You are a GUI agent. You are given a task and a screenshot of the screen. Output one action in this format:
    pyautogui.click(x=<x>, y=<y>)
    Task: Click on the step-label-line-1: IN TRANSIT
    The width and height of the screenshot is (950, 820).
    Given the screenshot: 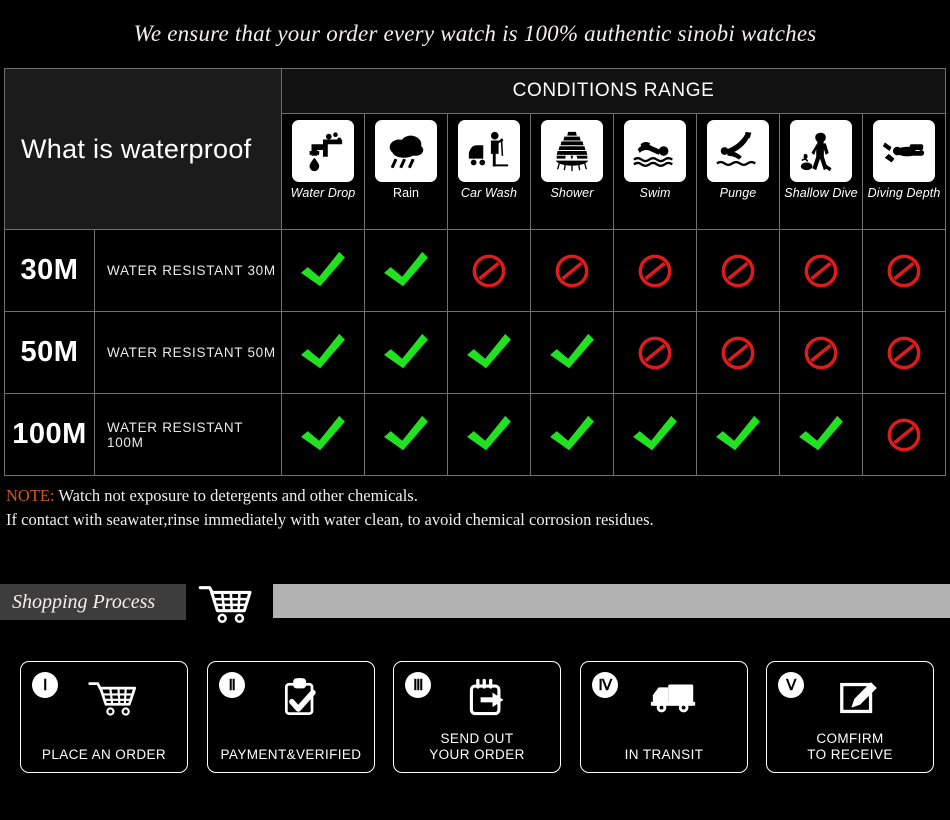 What is the action you would take?
    pyautogui.click(x=664, y=754)
    